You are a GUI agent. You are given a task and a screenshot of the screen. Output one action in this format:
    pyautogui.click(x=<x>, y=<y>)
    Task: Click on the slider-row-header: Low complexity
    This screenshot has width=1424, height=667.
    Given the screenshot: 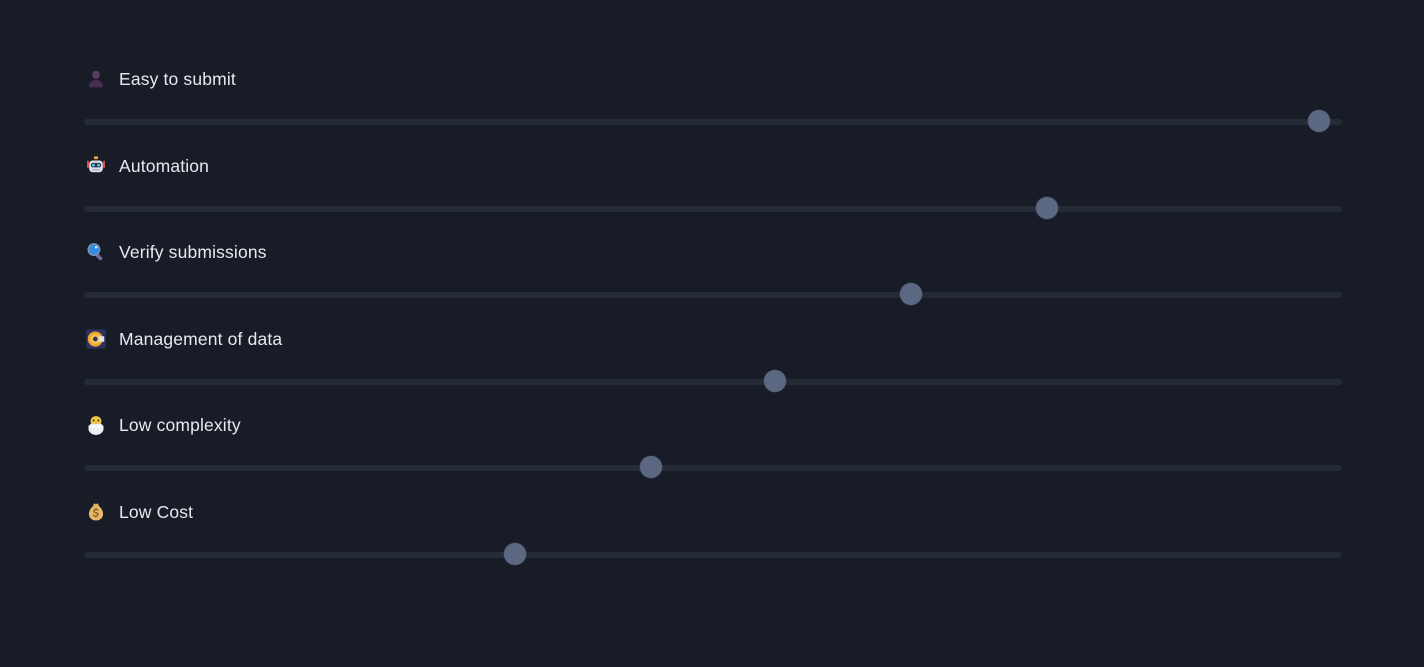 What is the action you would take?
    pyautogui.click(x=713, y=425)
    